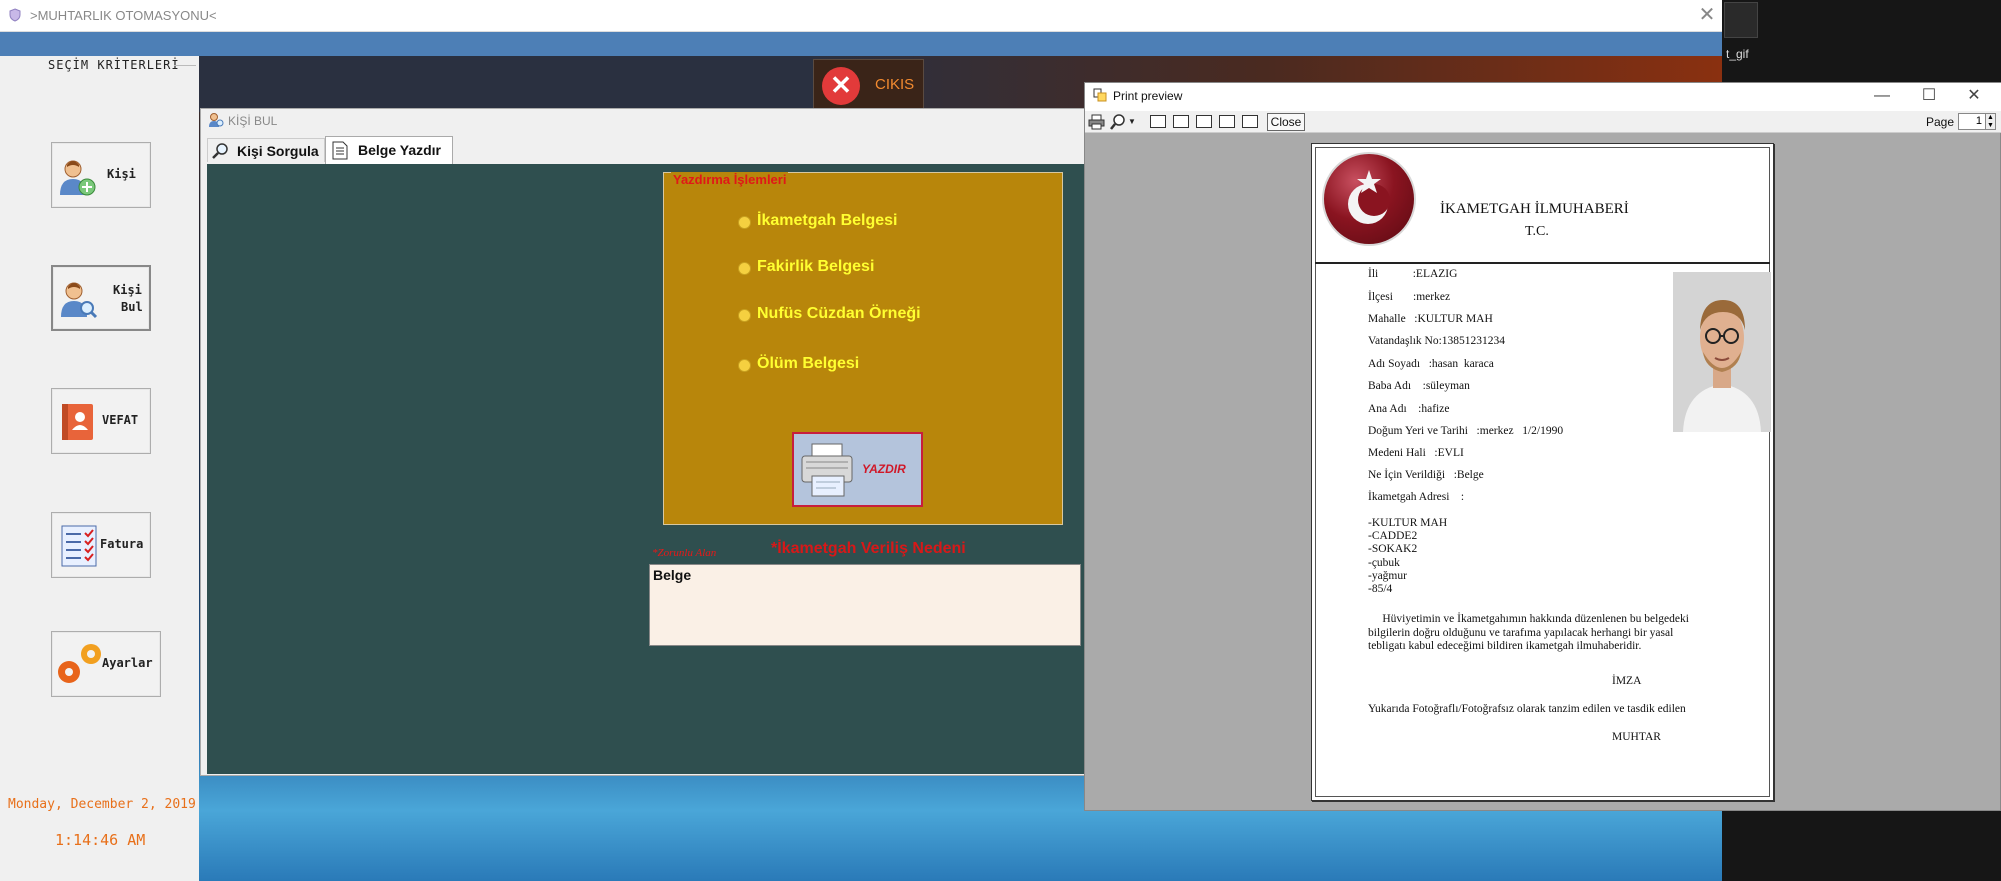 This screenshot has width=2001, height=881. What do you see at coordinates (1387, 576) in the screenshot?
I see `address-line: -yağmur` at bounding box center [1387, 576].